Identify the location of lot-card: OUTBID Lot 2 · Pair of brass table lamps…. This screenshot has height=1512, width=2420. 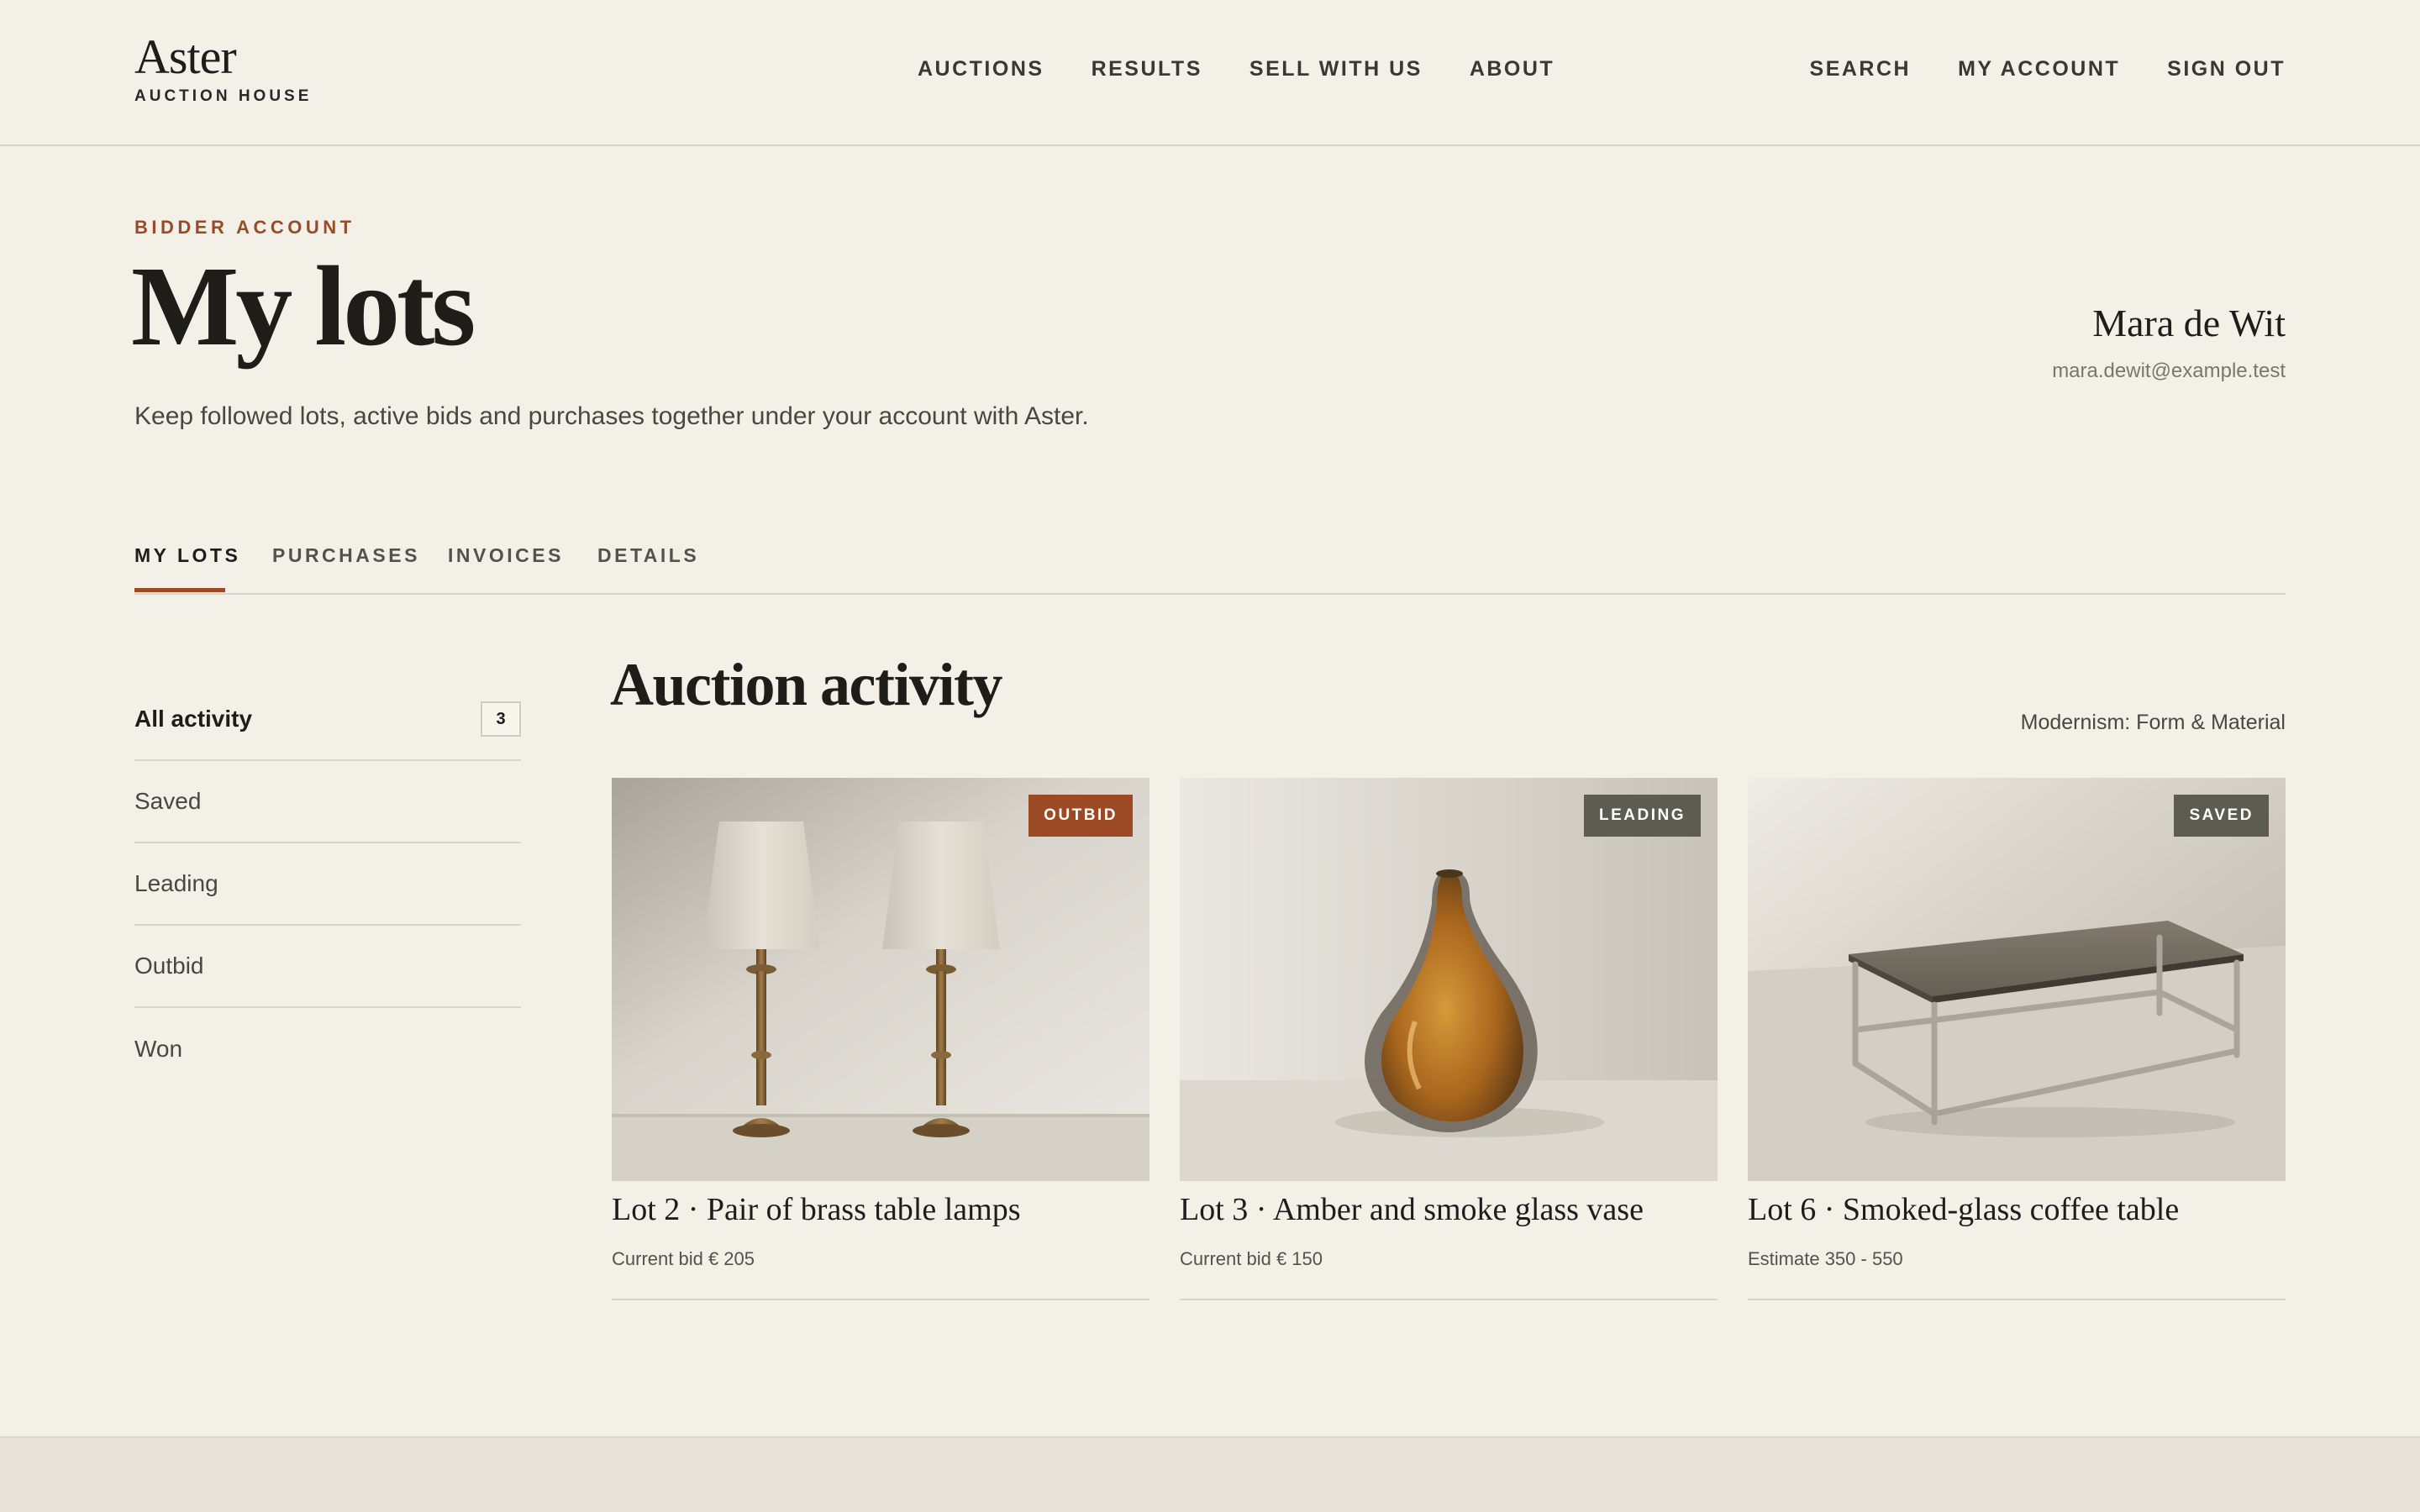
(881, 1039).